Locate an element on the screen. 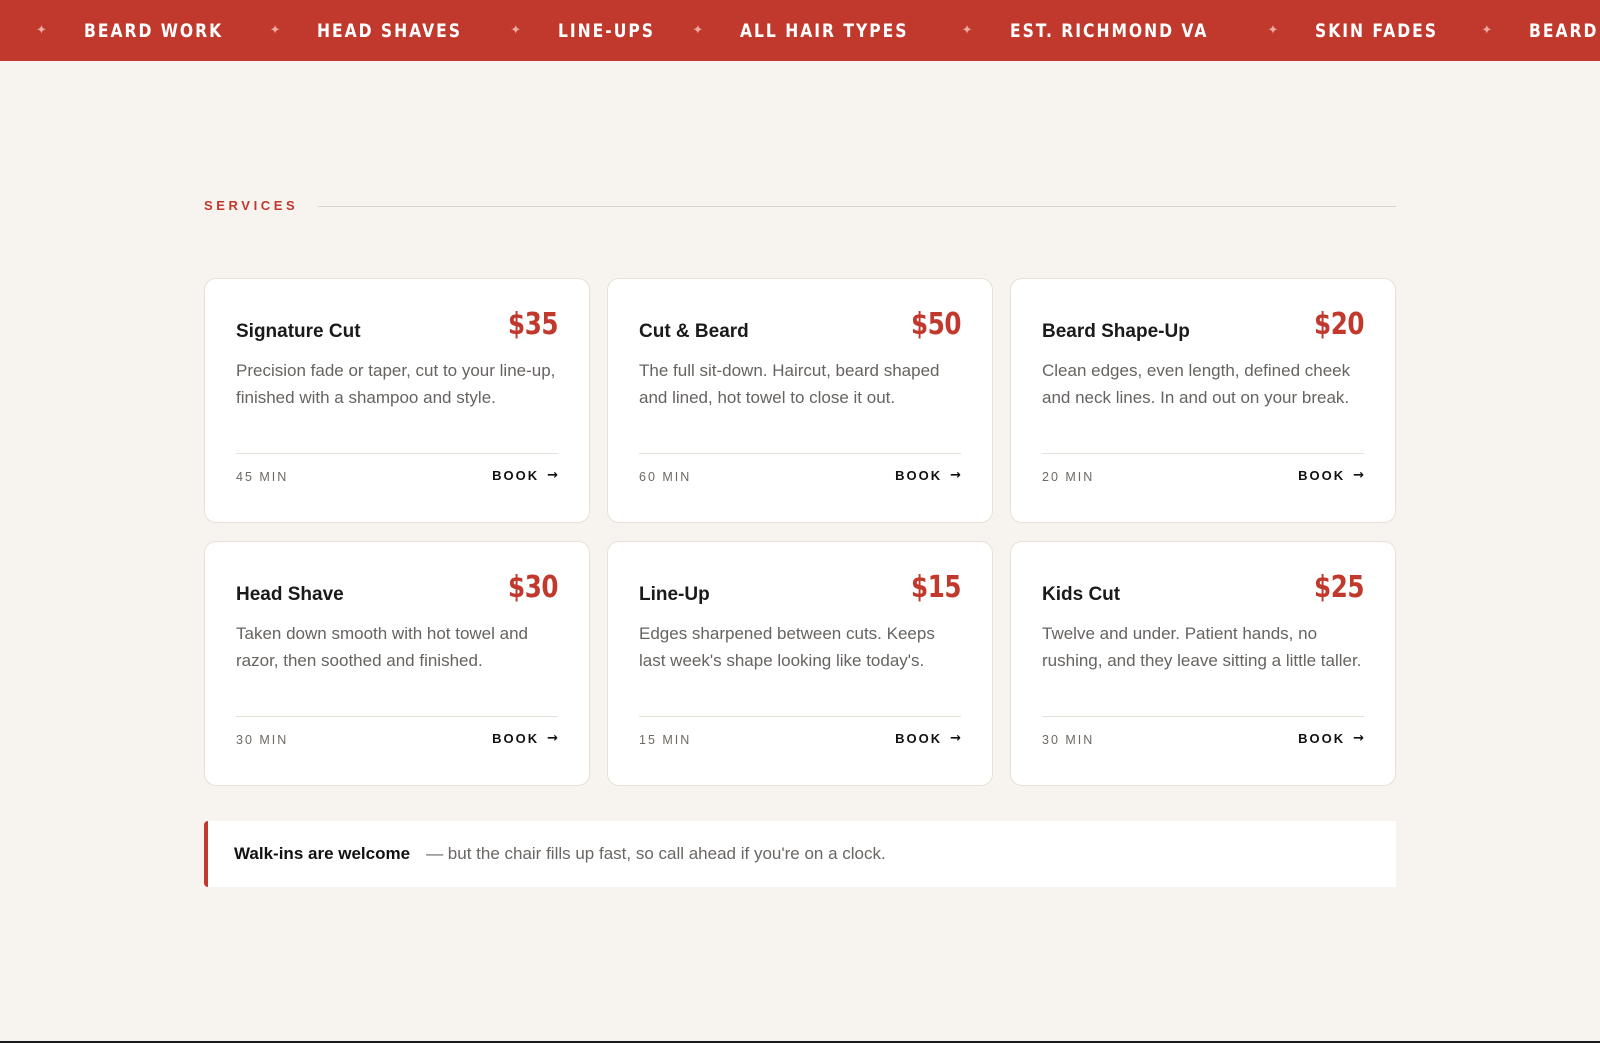 The image size is (1600, 1043). service-price: $15 is located at coordinates (936, 587).